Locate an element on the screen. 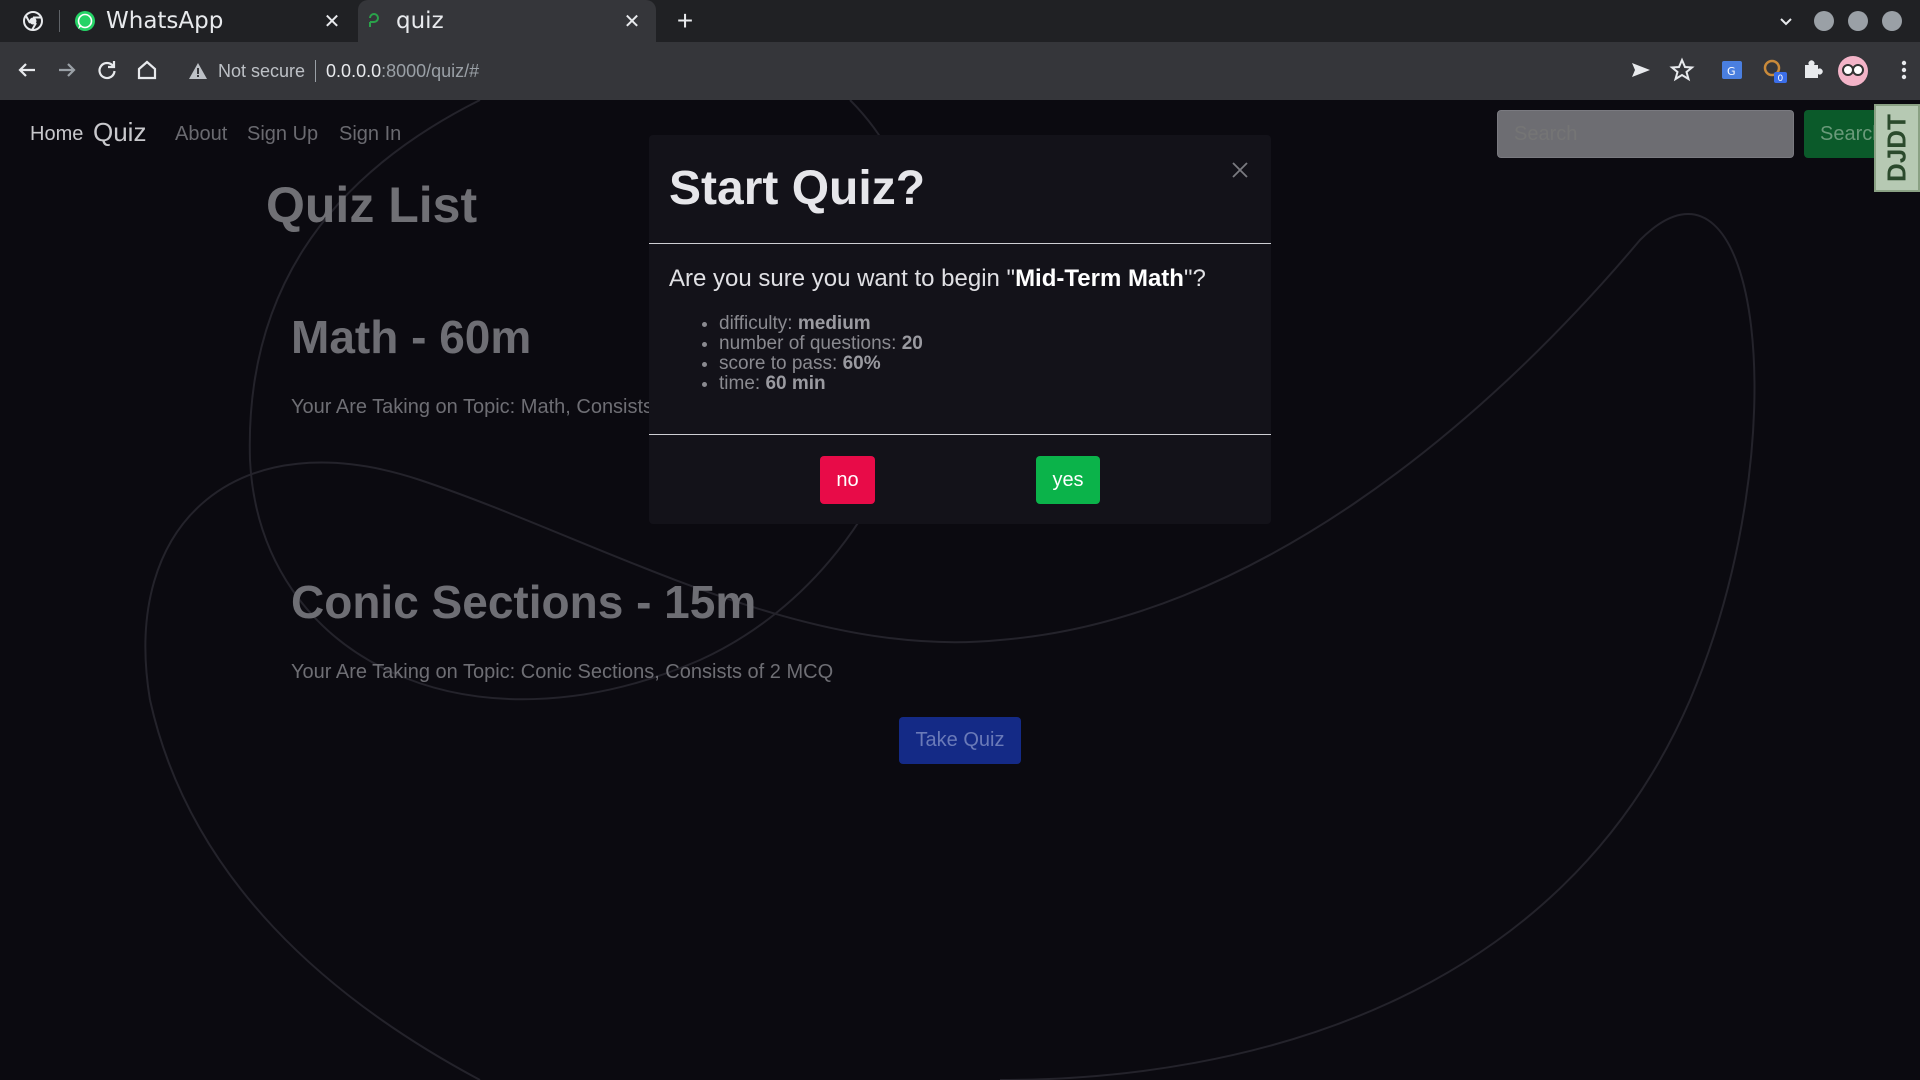  close-window-button is located at coordinates (1892, 21).